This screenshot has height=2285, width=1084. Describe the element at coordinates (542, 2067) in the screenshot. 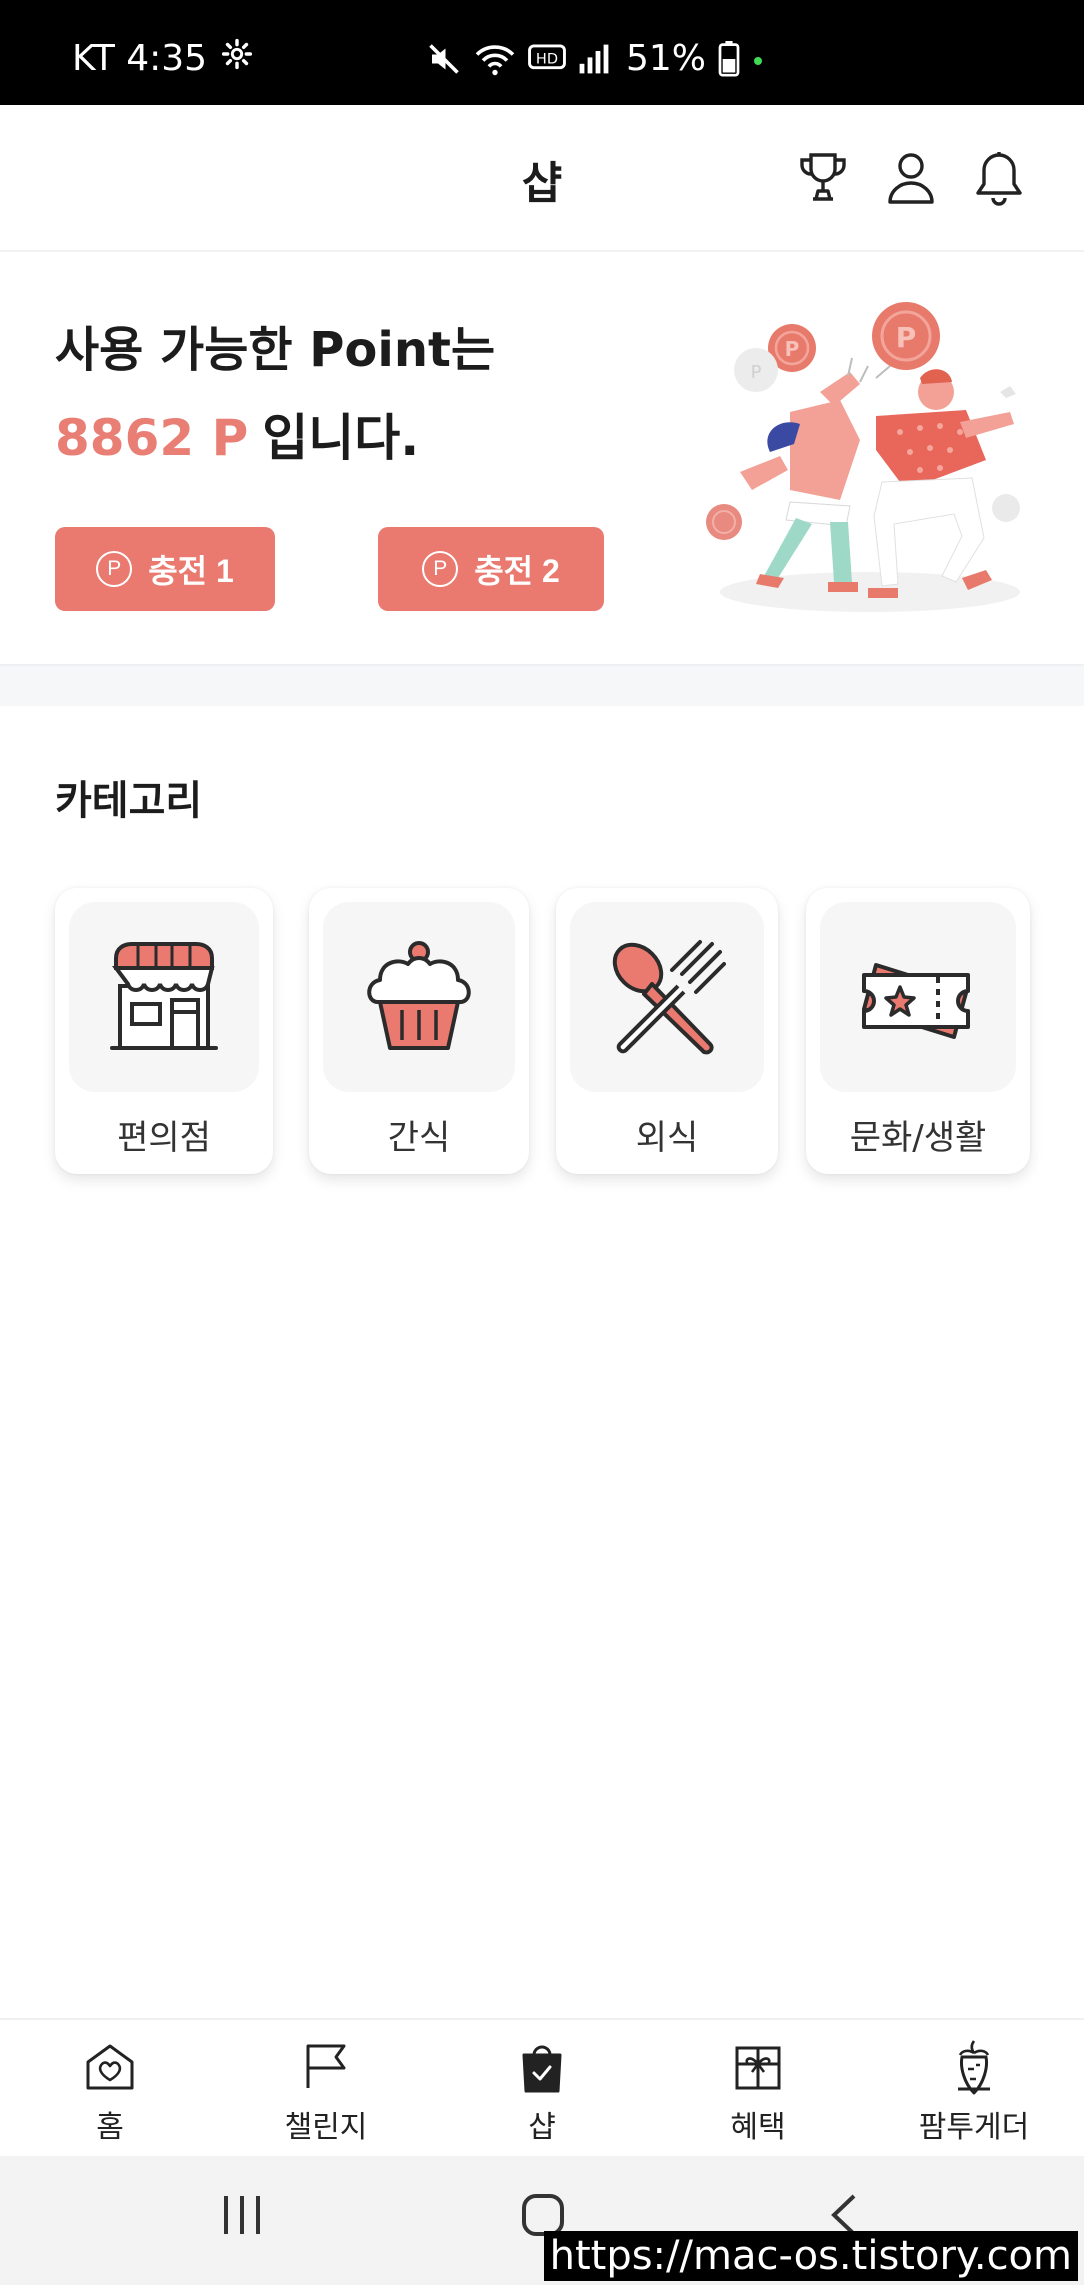

I see `shopping-bag-icon` at that location.